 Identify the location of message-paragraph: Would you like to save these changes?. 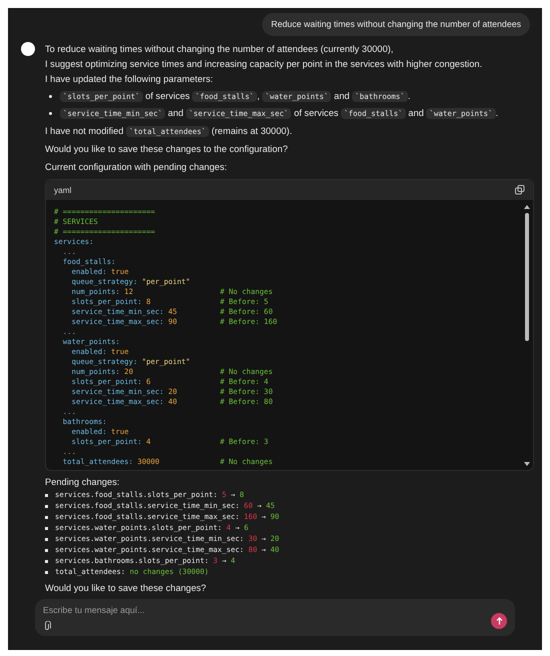
(126, 589).